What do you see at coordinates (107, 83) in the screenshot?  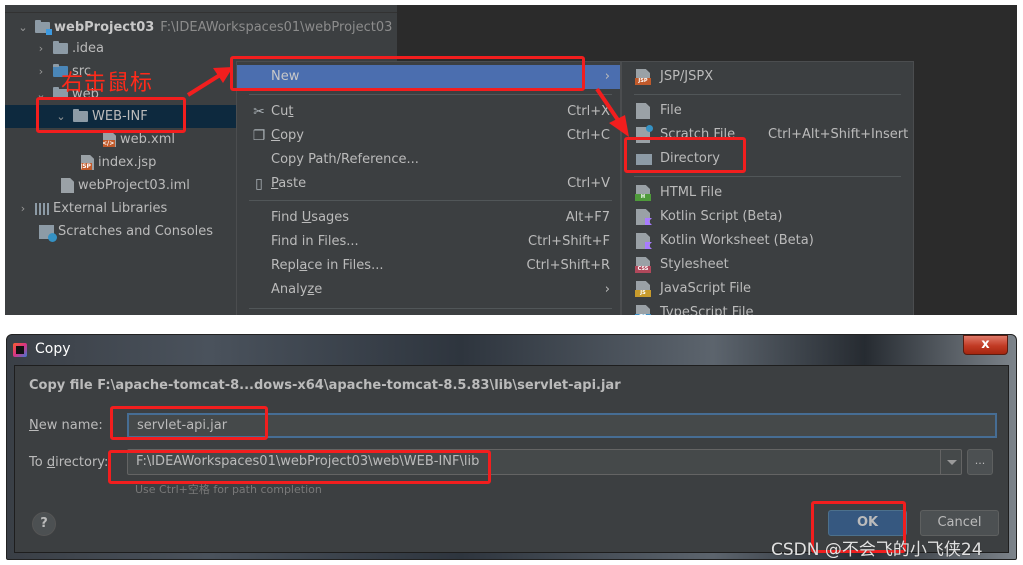 I see `annotation-right-click-text: 右击鼠标` at bounding box center [107, 83].